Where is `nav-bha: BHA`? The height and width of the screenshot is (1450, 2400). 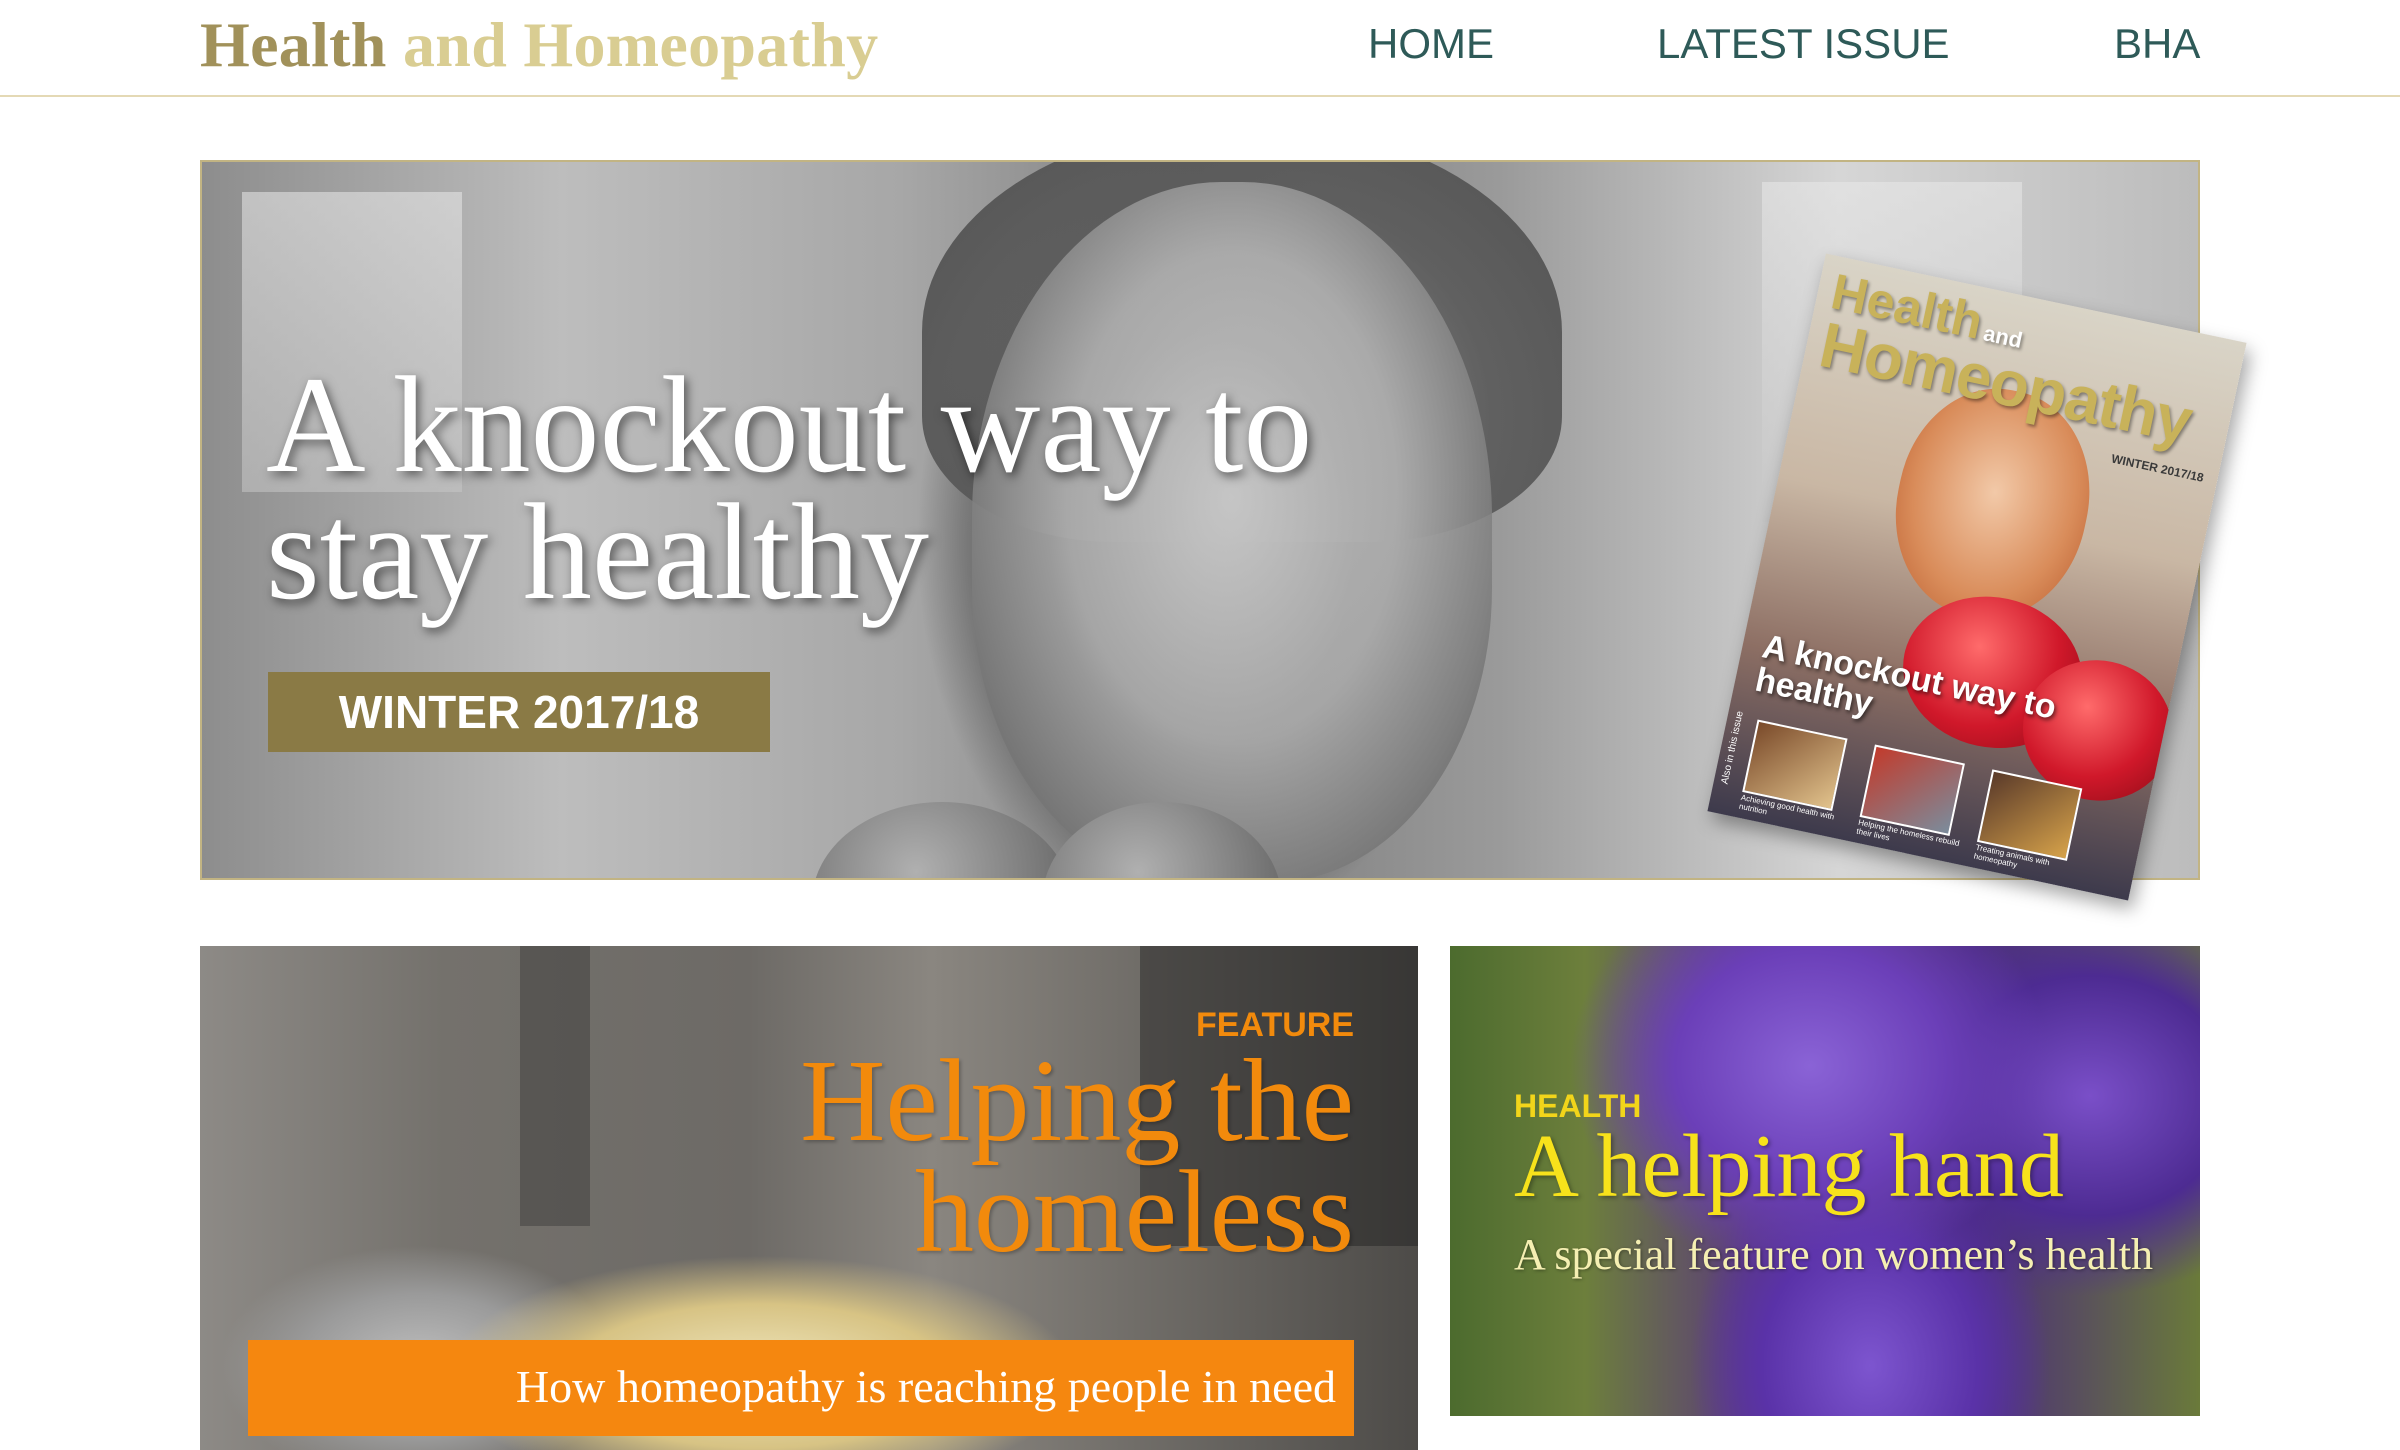
nav-bha: BHA is located at coordinates (2157, 45).